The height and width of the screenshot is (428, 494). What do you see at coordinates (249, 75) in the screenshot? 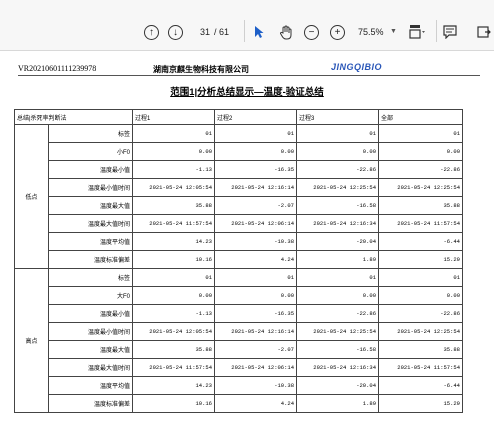
I see `header-divider` at bounding box center [249, 75].